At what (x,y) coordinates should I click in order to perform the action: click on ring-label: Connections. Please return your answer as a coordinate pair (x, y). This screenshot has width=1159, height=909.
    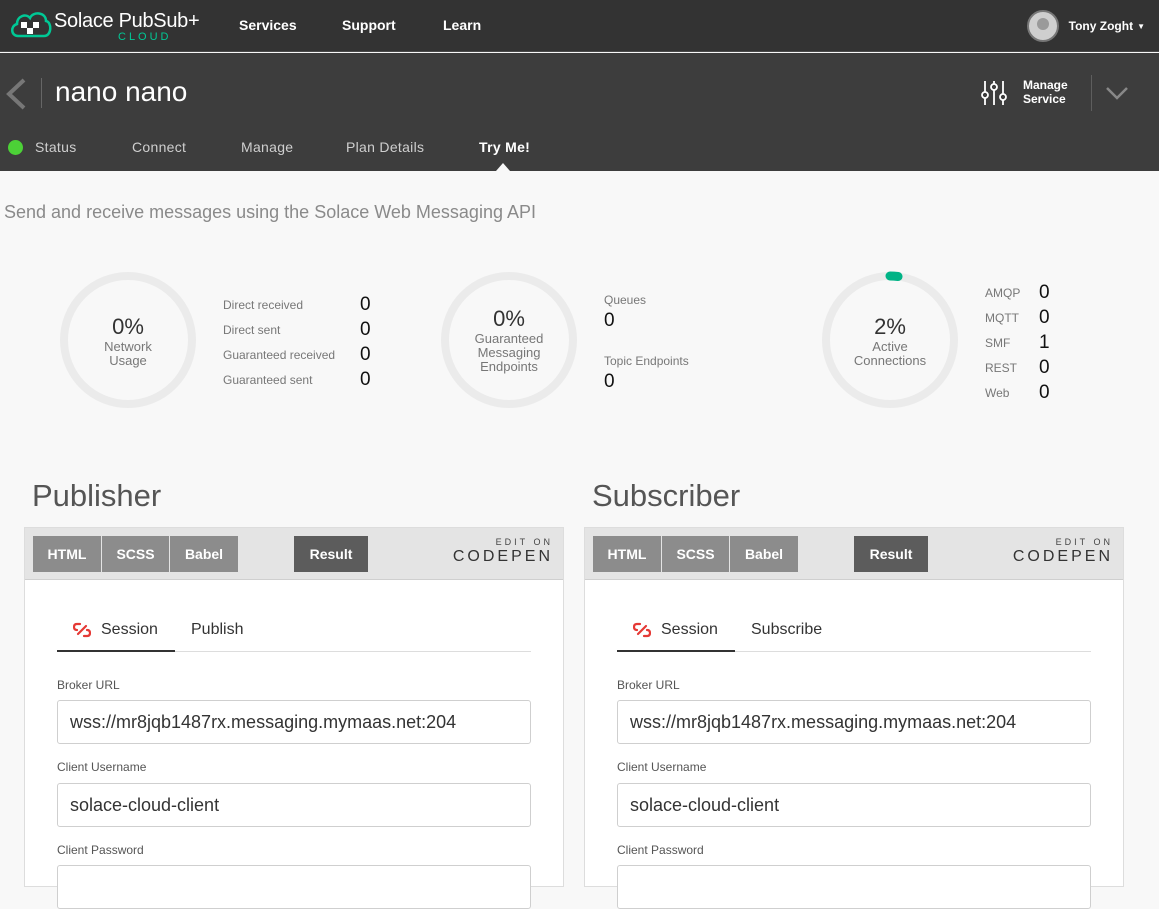
    Looking at the image, I should click on (890, 360).